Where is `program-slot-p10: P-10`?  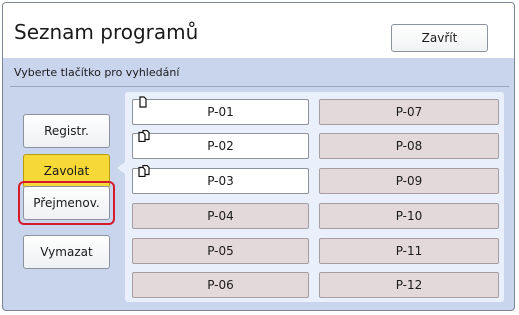 program-slot-p10: P-10 is located at coordinates (409, 216).